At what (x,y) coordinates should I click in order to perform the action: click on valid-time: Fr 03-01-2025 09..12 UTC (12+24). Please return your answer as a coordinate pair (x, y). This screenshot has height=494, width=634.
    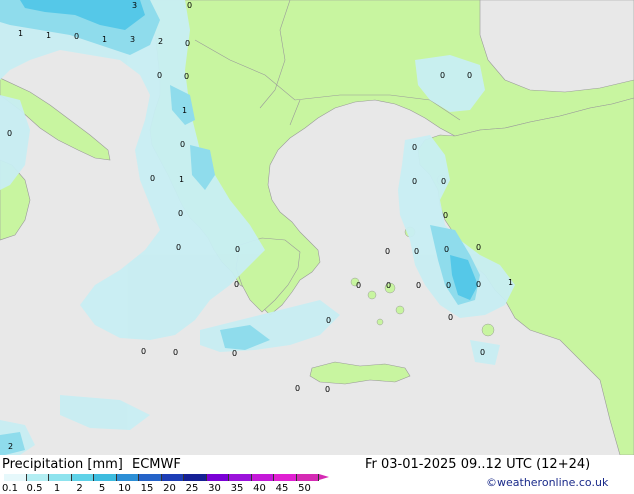
    Looking at the image, I should click on (478, 464).